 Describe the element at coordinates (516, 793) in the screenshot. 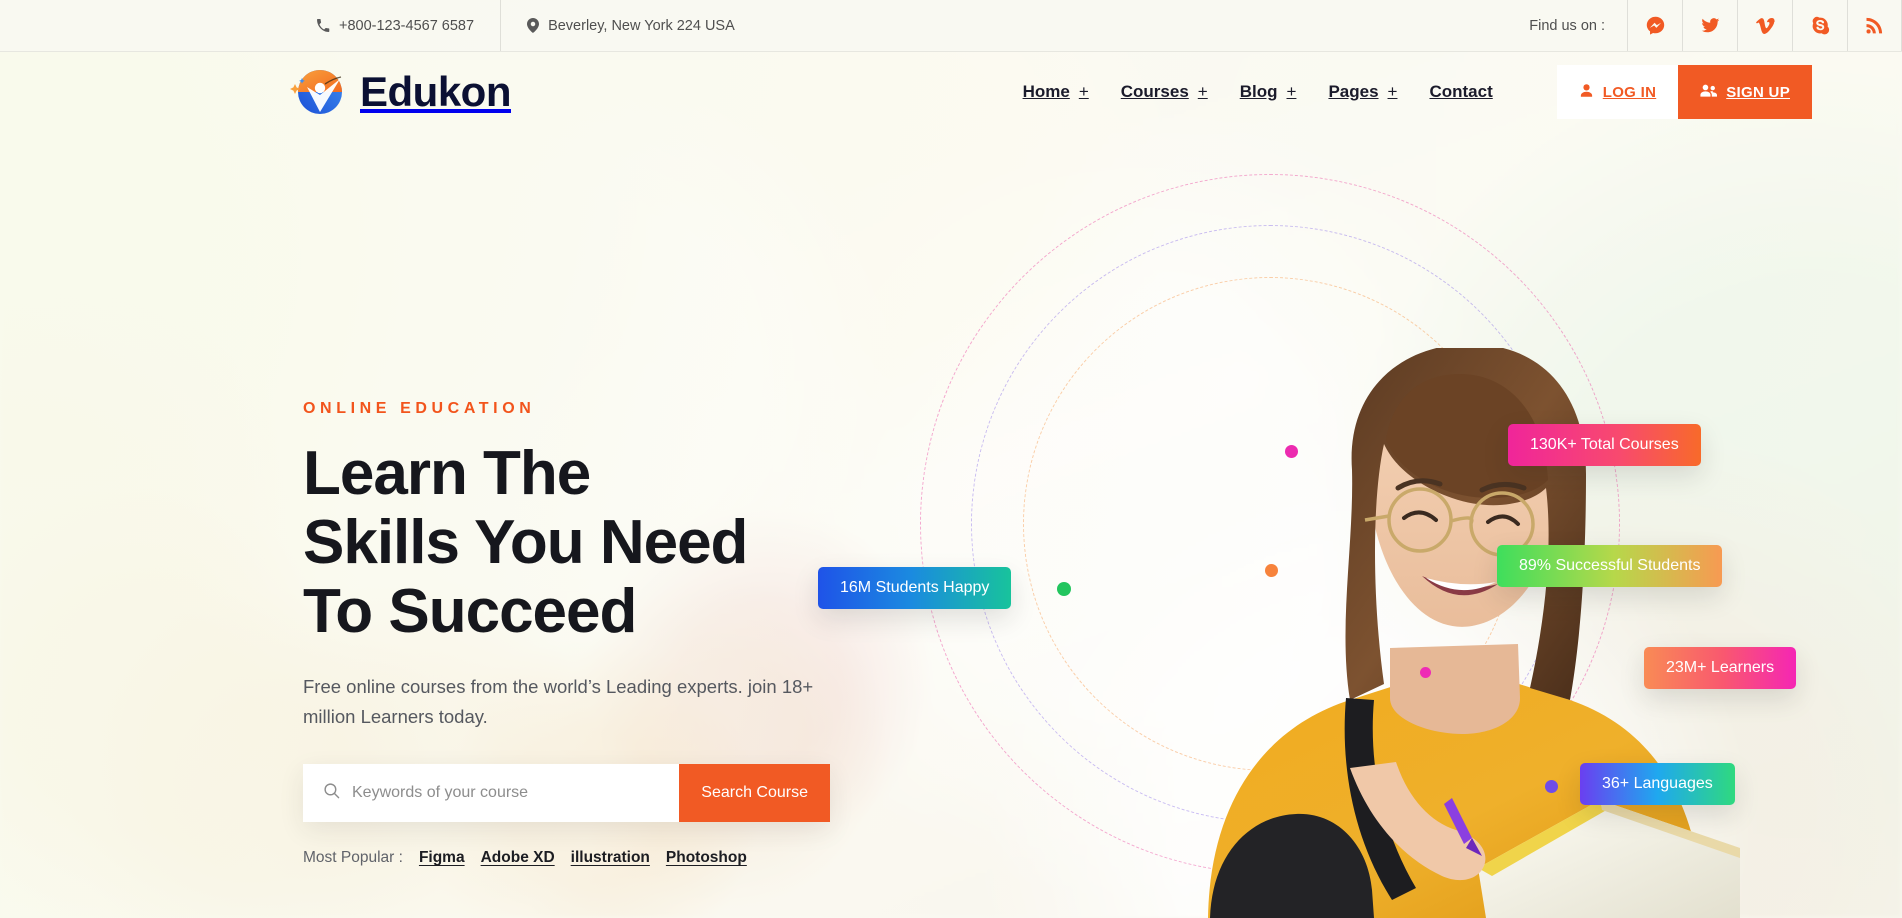

I see `search-input` at that location.